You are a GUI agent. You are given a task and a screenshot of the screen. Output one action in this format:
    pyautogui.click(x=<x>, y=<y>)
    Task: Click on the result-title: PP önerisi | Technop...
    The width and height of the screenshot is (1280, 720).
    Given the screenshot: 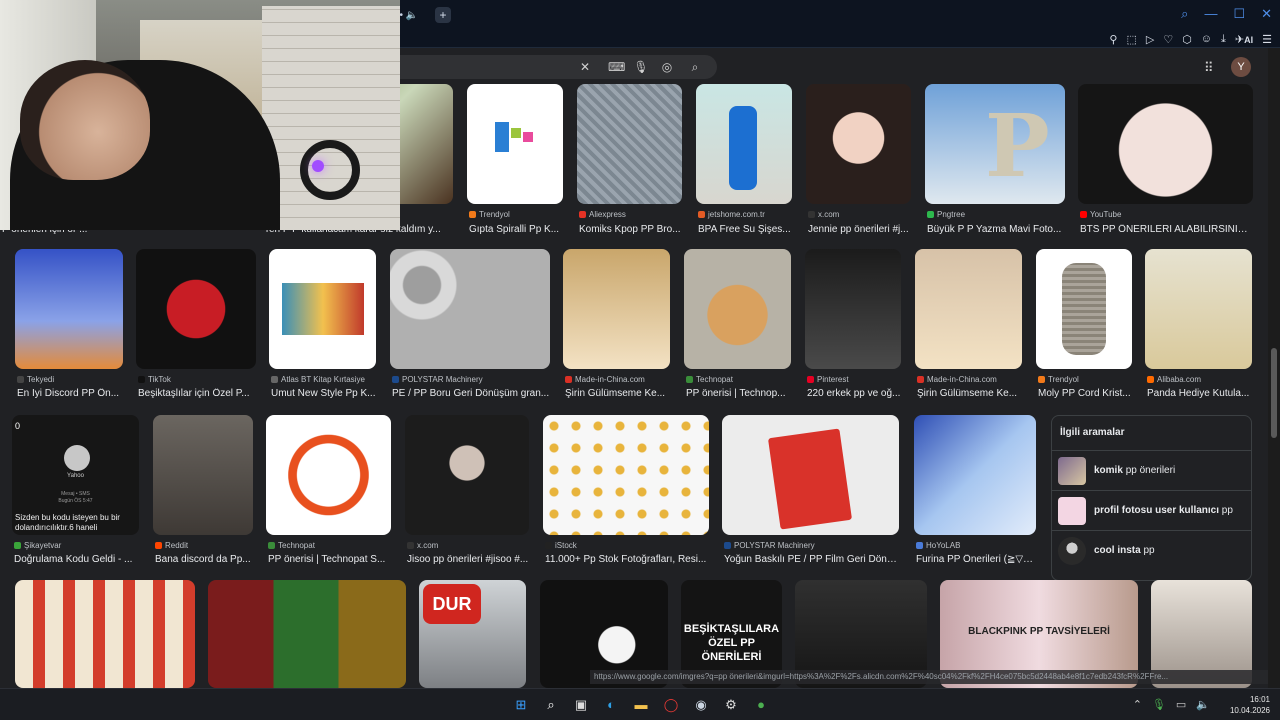 What is the action you would take?
    pyautogui.click(x=738, y=393)
    